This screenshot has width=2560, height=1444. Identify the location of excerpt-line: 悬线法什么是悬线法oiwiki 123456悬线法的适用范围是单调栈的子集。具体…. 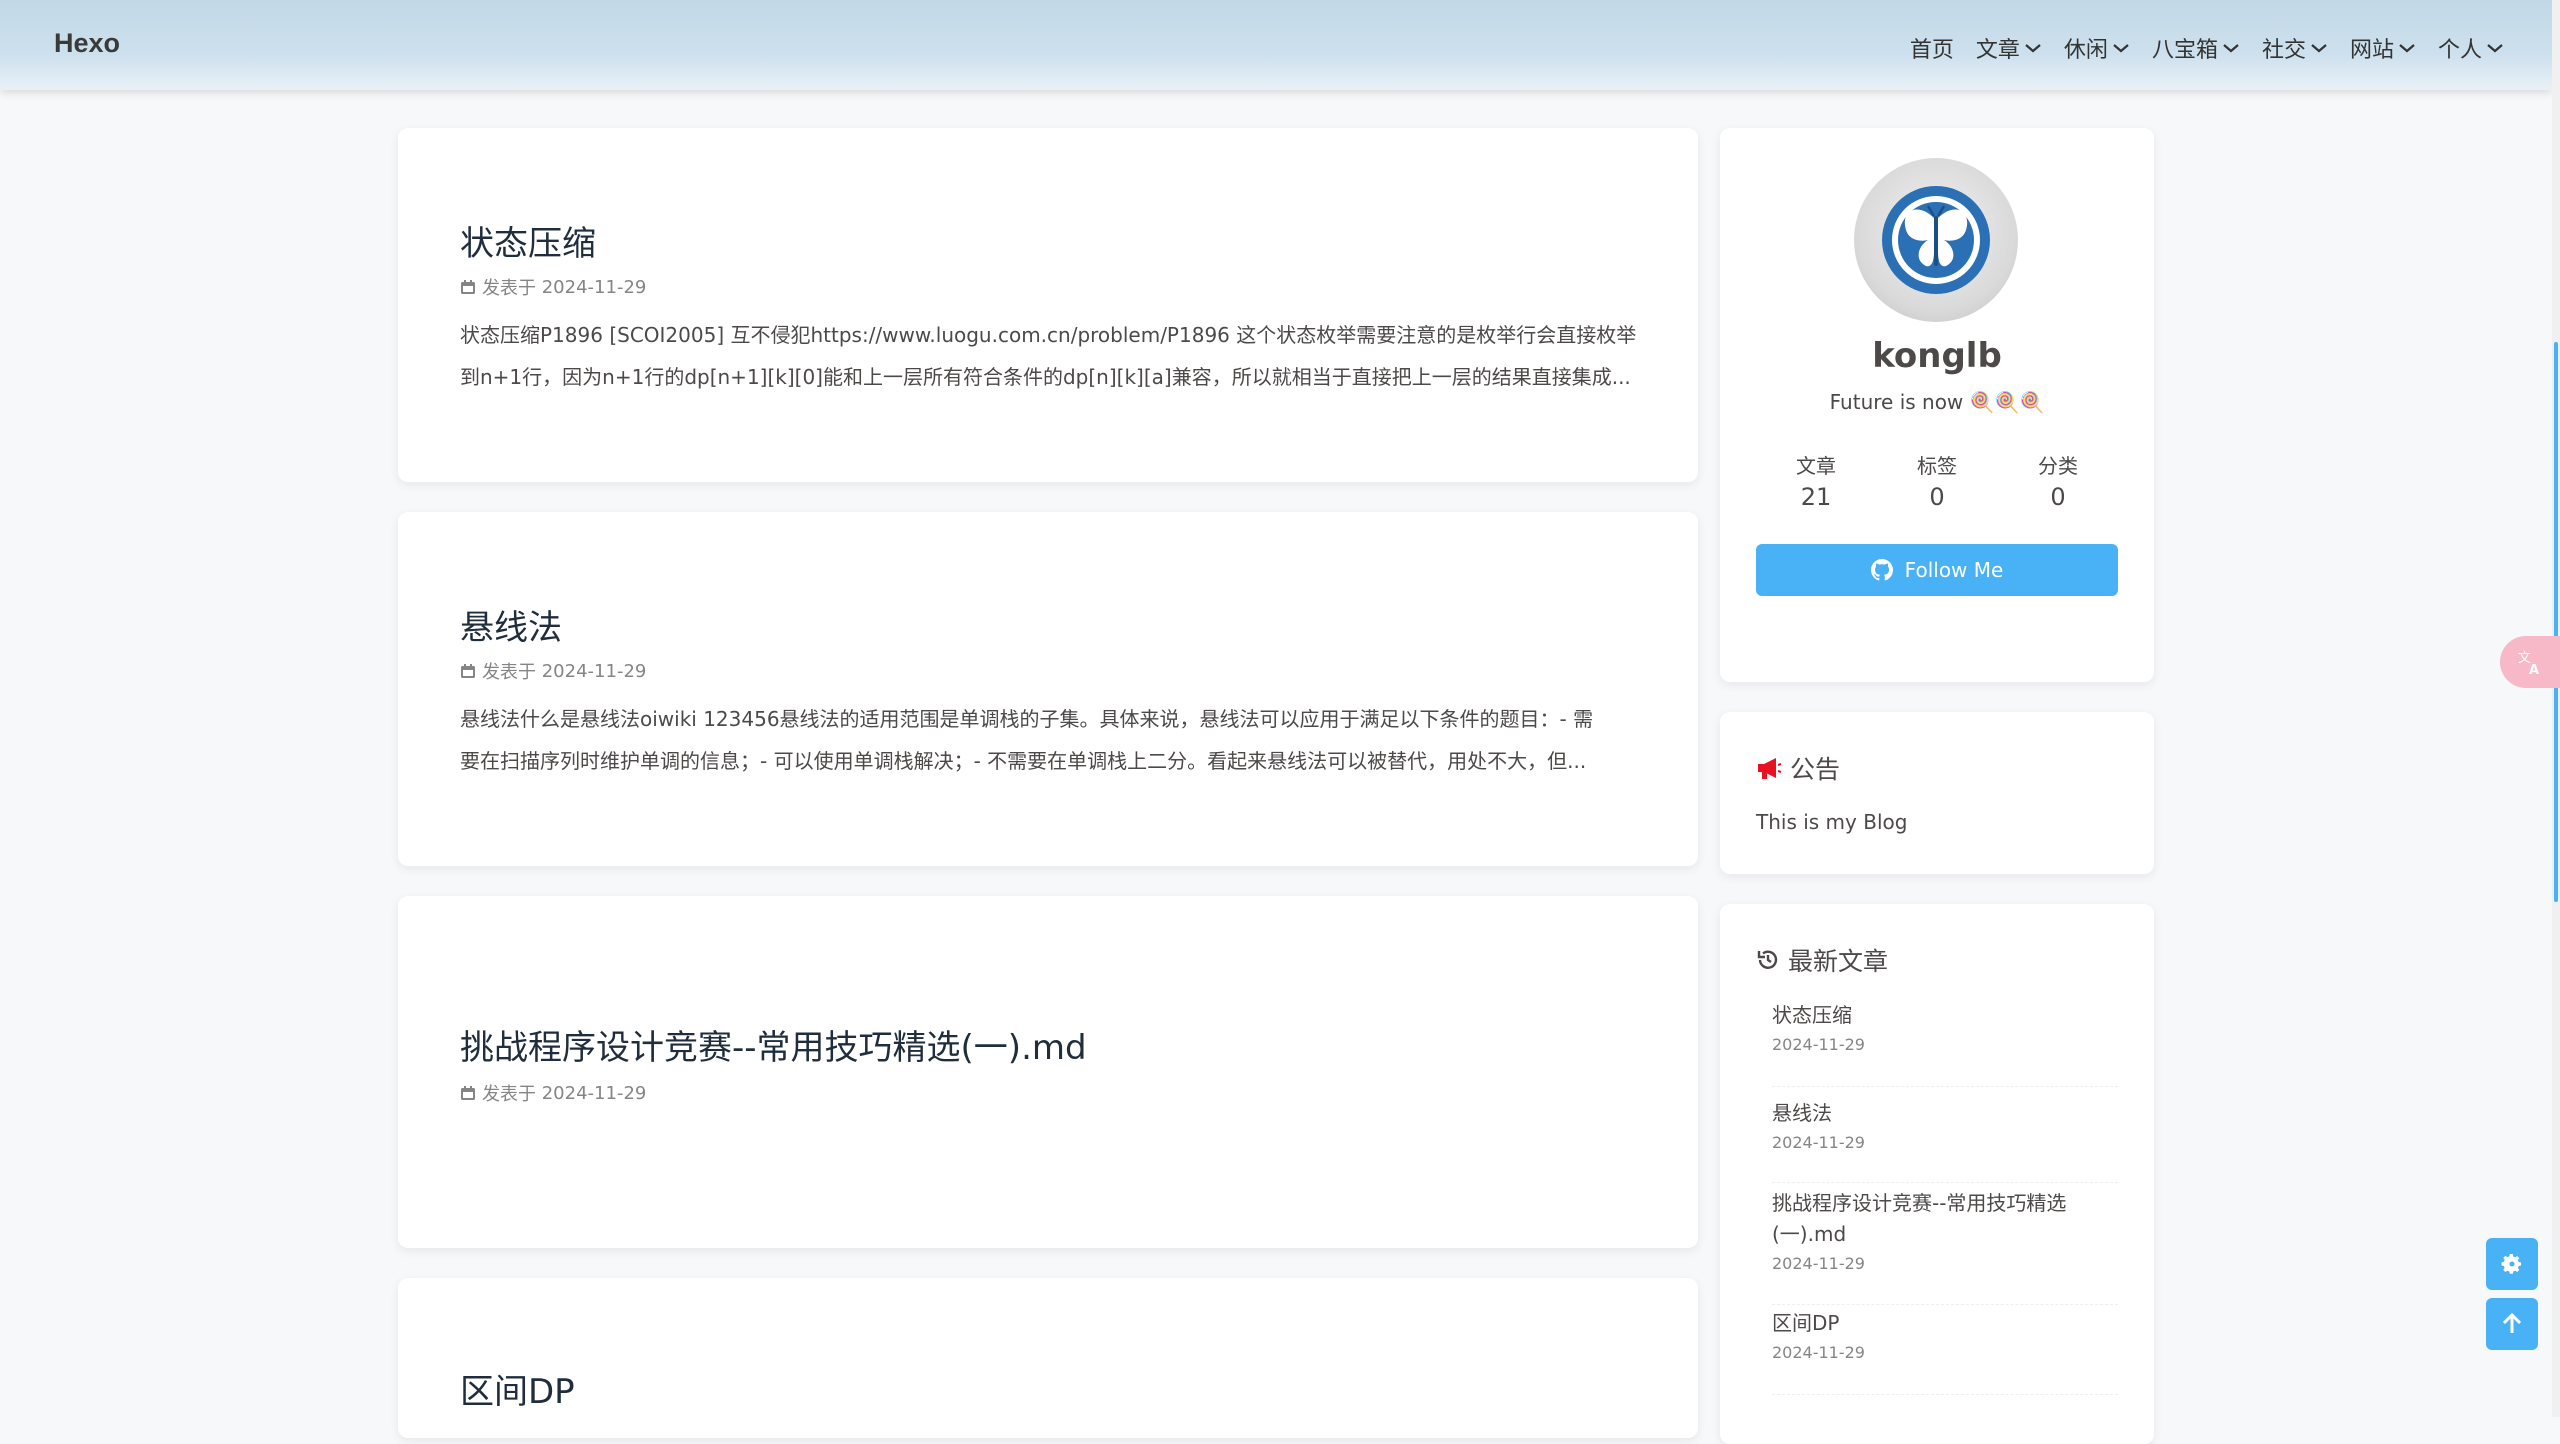
(1027, 719).